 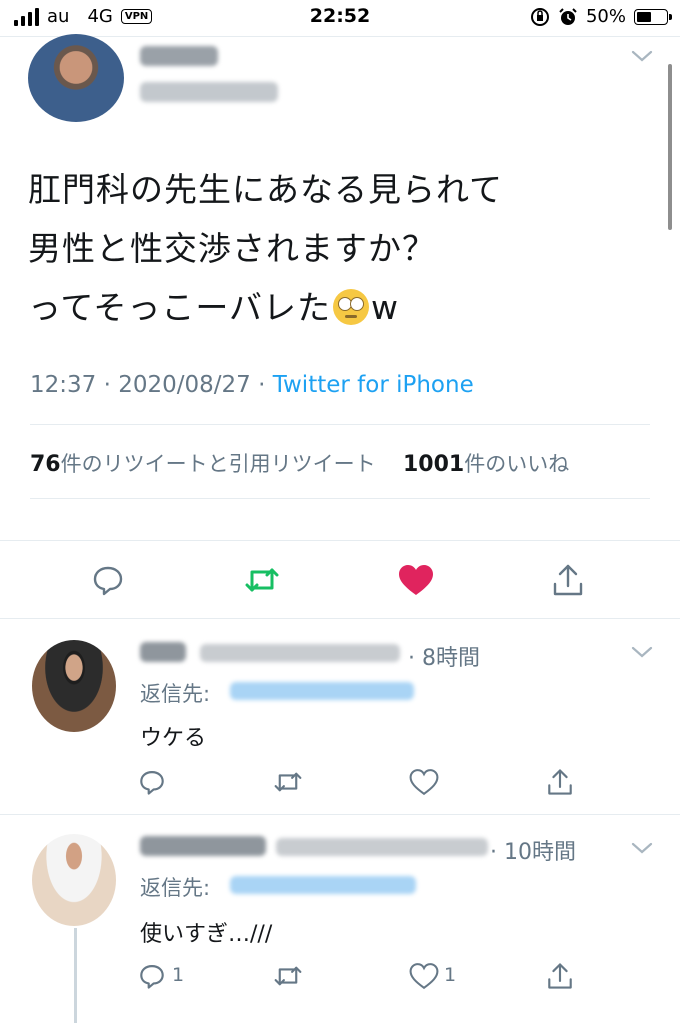 I want to click on status-right: 50%, so click(x=601, y=16).